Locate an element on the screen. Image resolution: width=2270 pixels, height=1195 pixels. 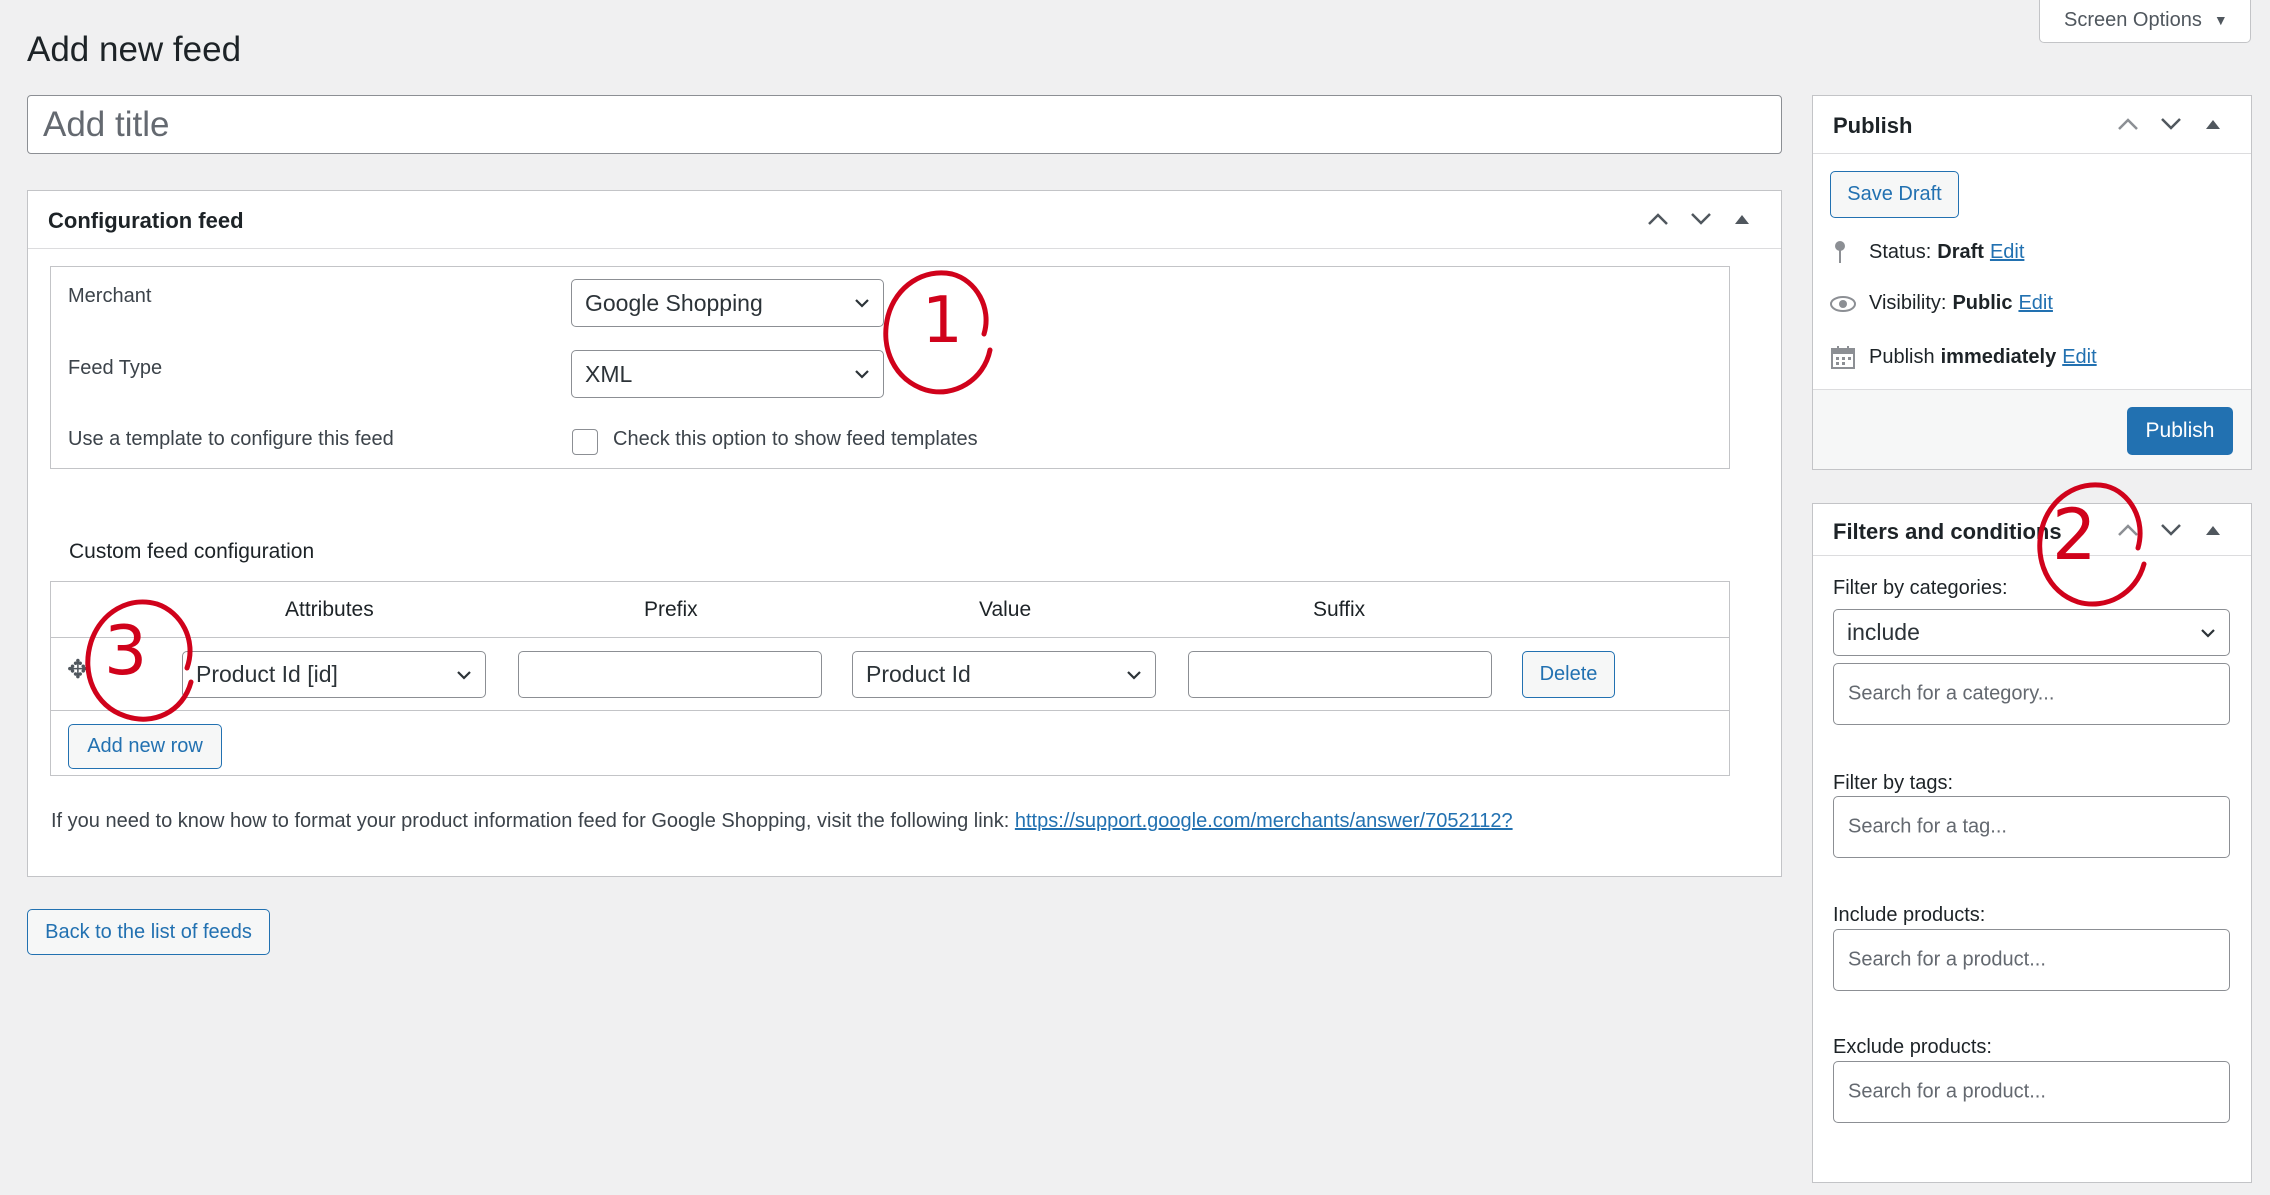
configuration-title: Configuration feed is located at coordinates (146, 220).